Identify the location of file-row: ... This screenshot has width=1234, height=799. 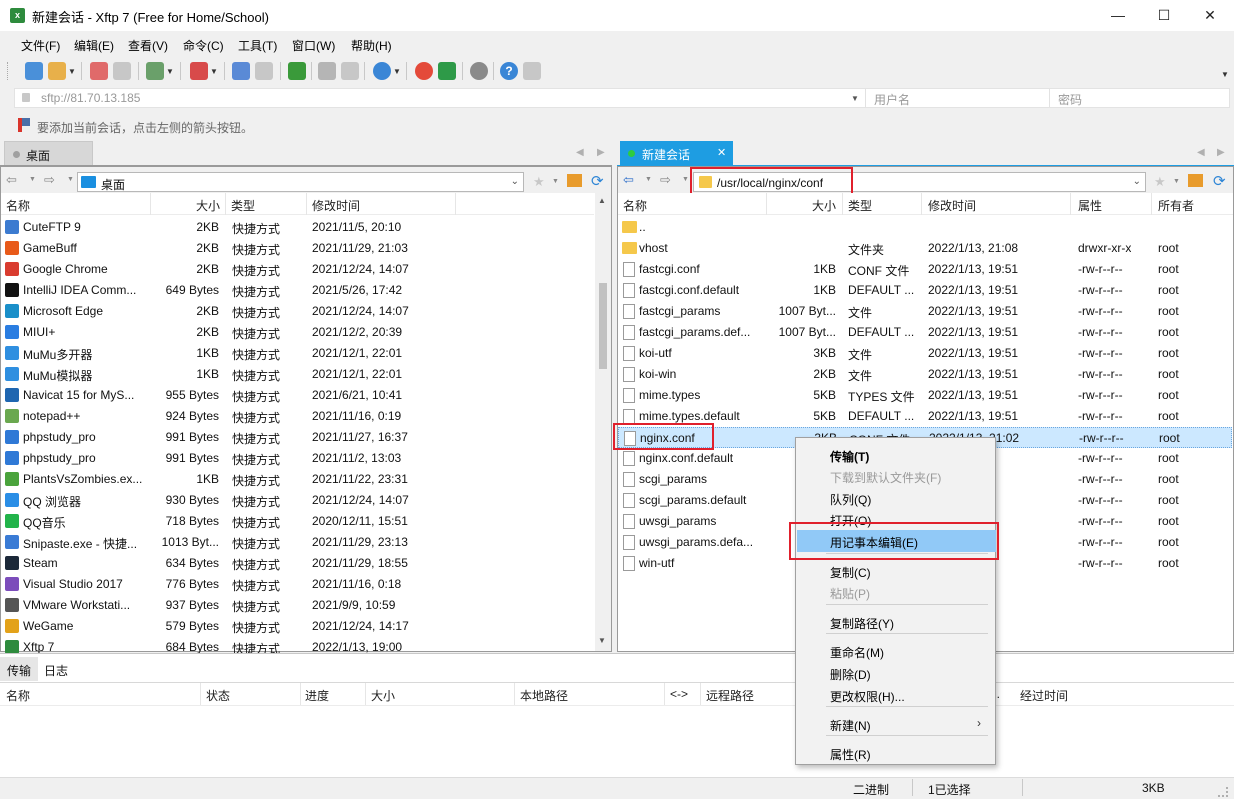
(925, 227).